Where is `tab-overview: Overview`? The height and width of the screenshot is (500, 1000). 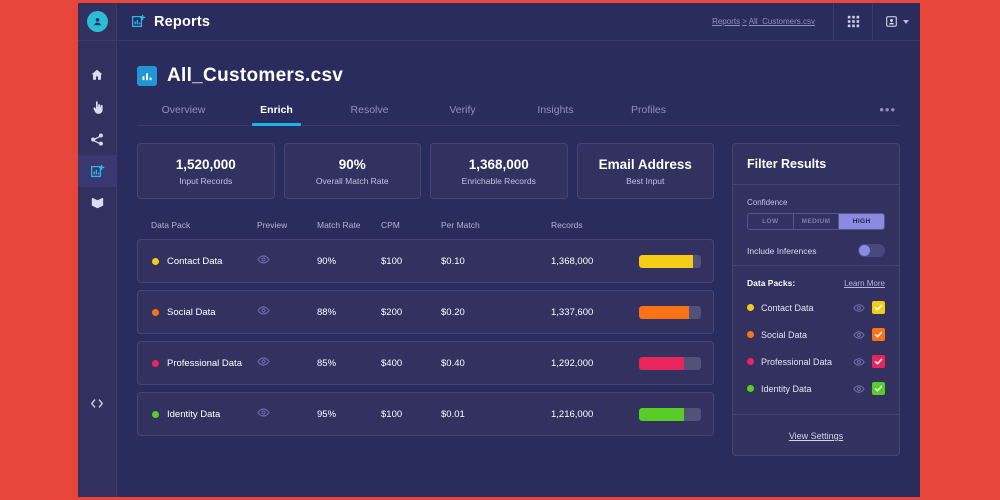
tab-overview: Overview is located at coordinates (183, 112).